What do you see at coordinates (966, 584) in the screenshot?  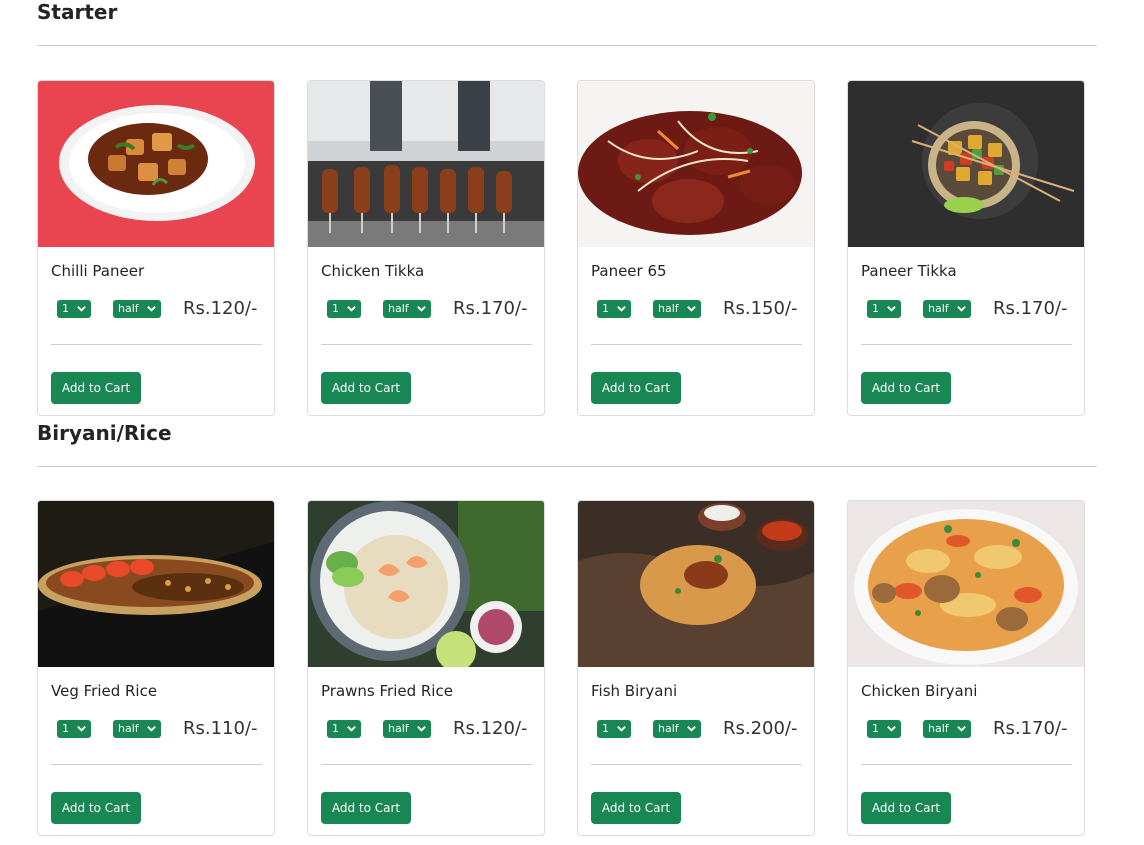 I see `chicken-biryani-image` at bounding box center [966, 584].